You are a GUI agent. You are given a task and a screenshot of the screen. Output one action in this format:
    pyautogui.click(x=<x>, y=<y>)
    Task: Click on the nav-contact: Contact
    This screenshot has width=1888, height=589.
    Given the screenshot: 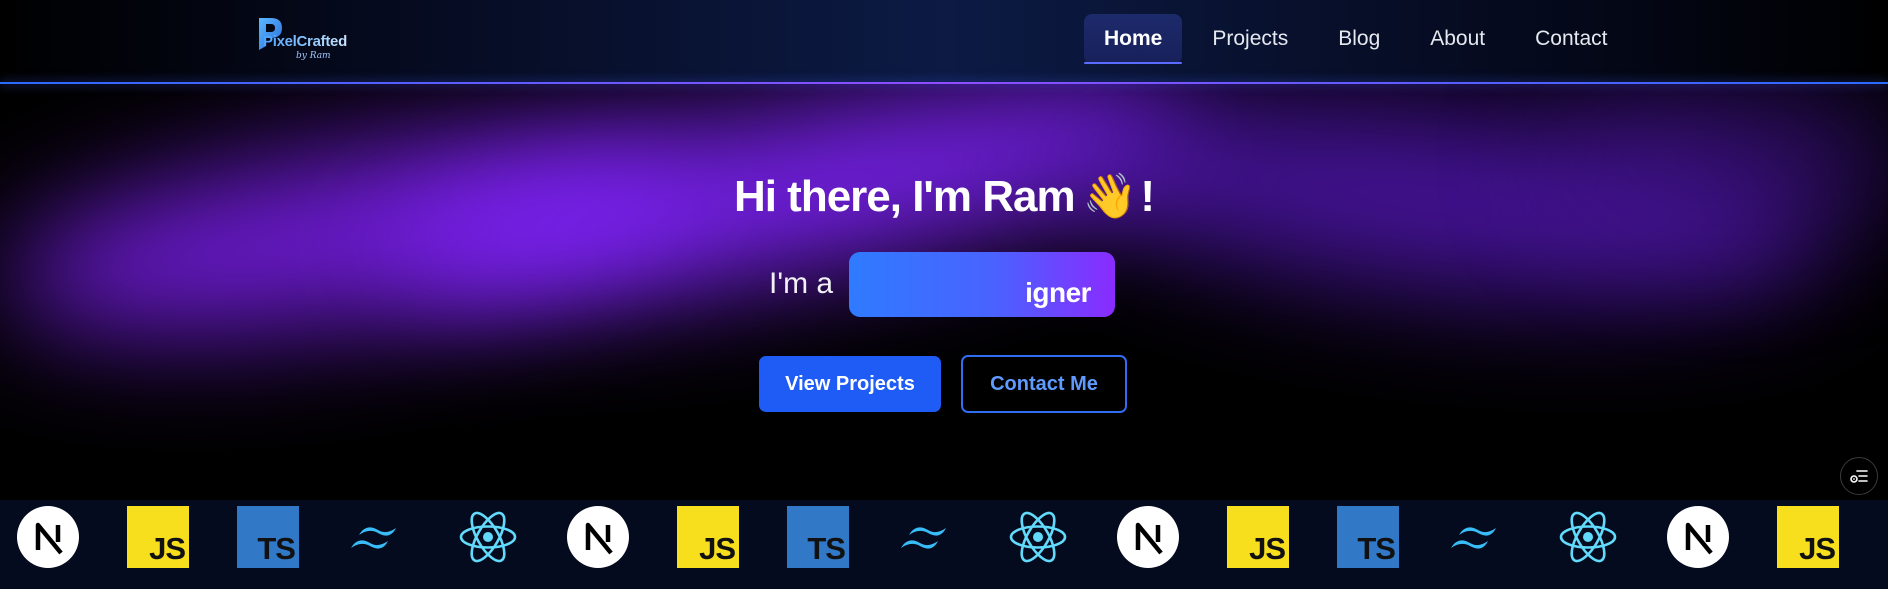 What is the action you would take?
    pyautogui.click(x=1571, y=39)
    